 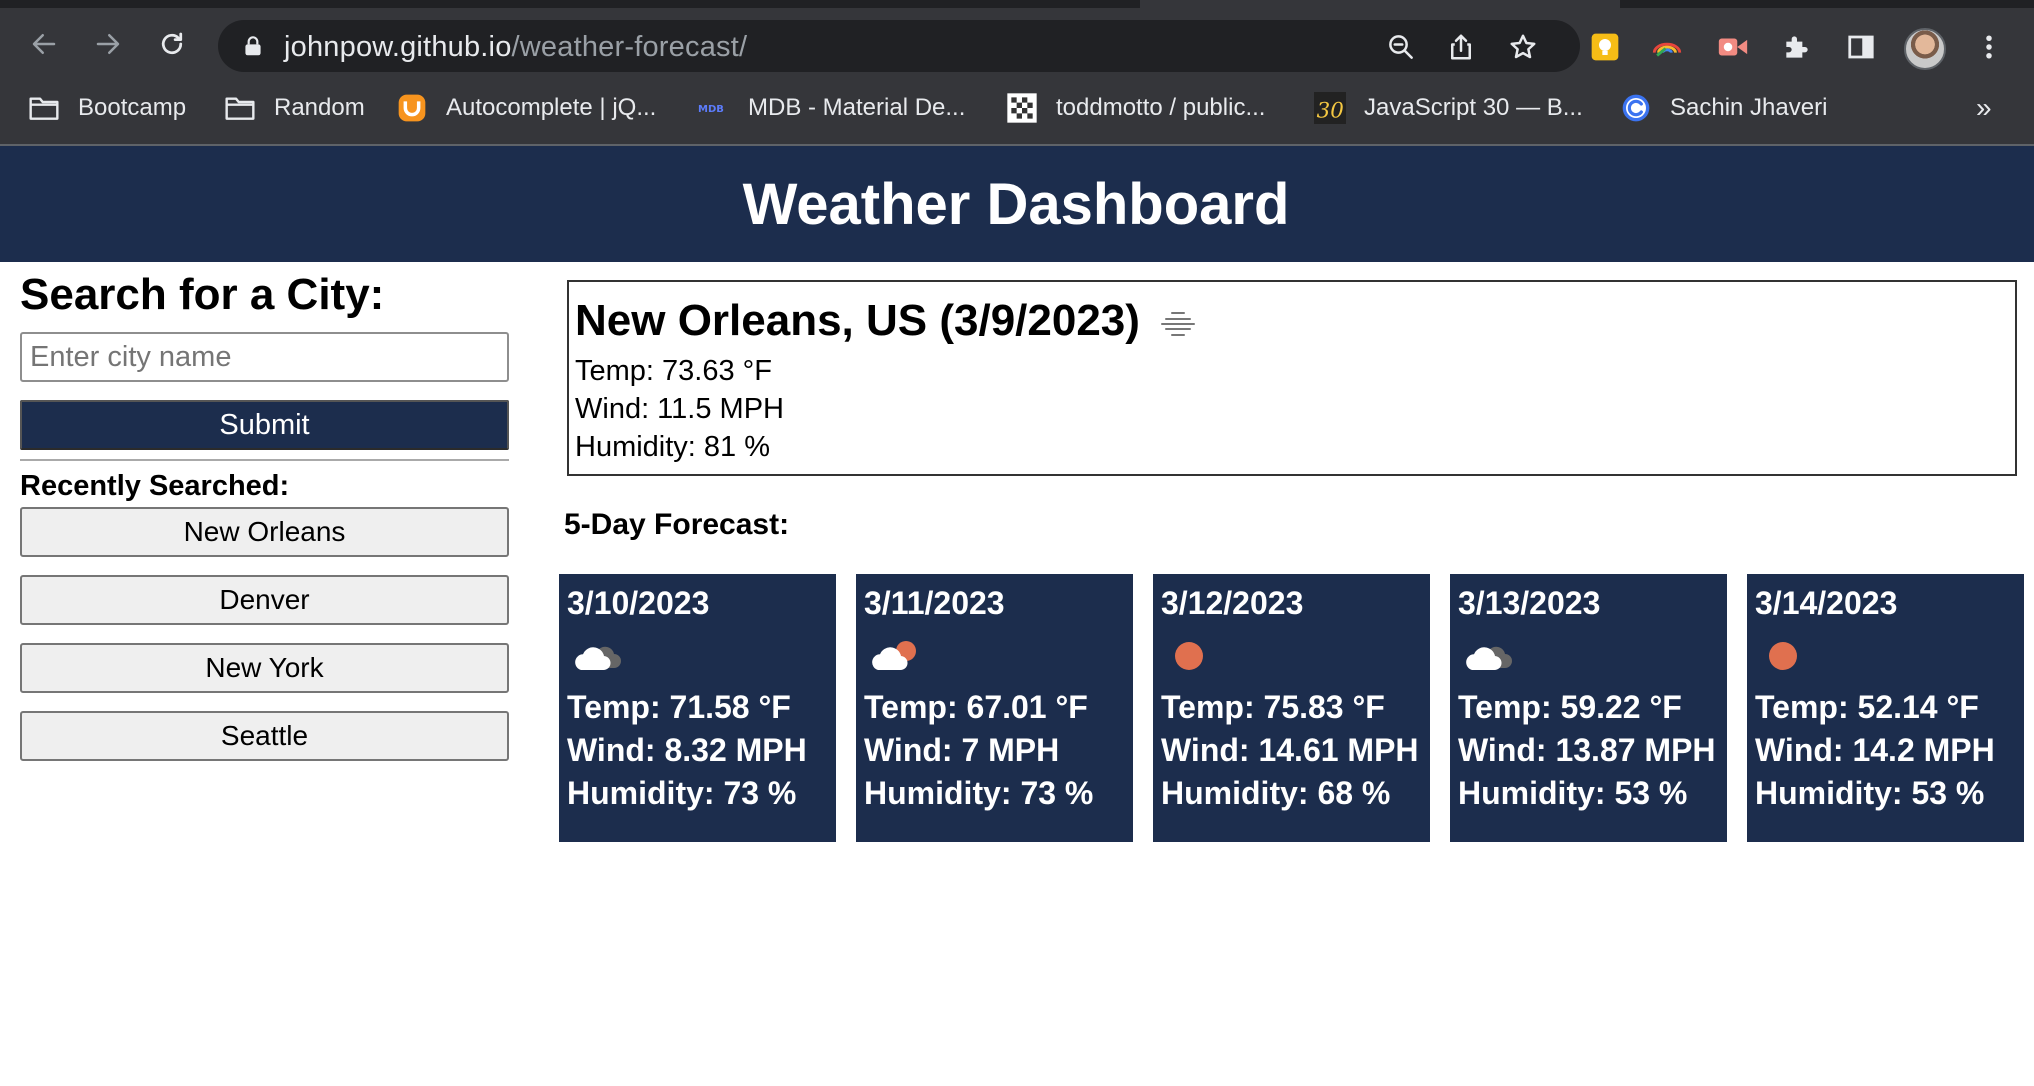 I want to click on js30-icon: 30, so click(x=1330, y=108).